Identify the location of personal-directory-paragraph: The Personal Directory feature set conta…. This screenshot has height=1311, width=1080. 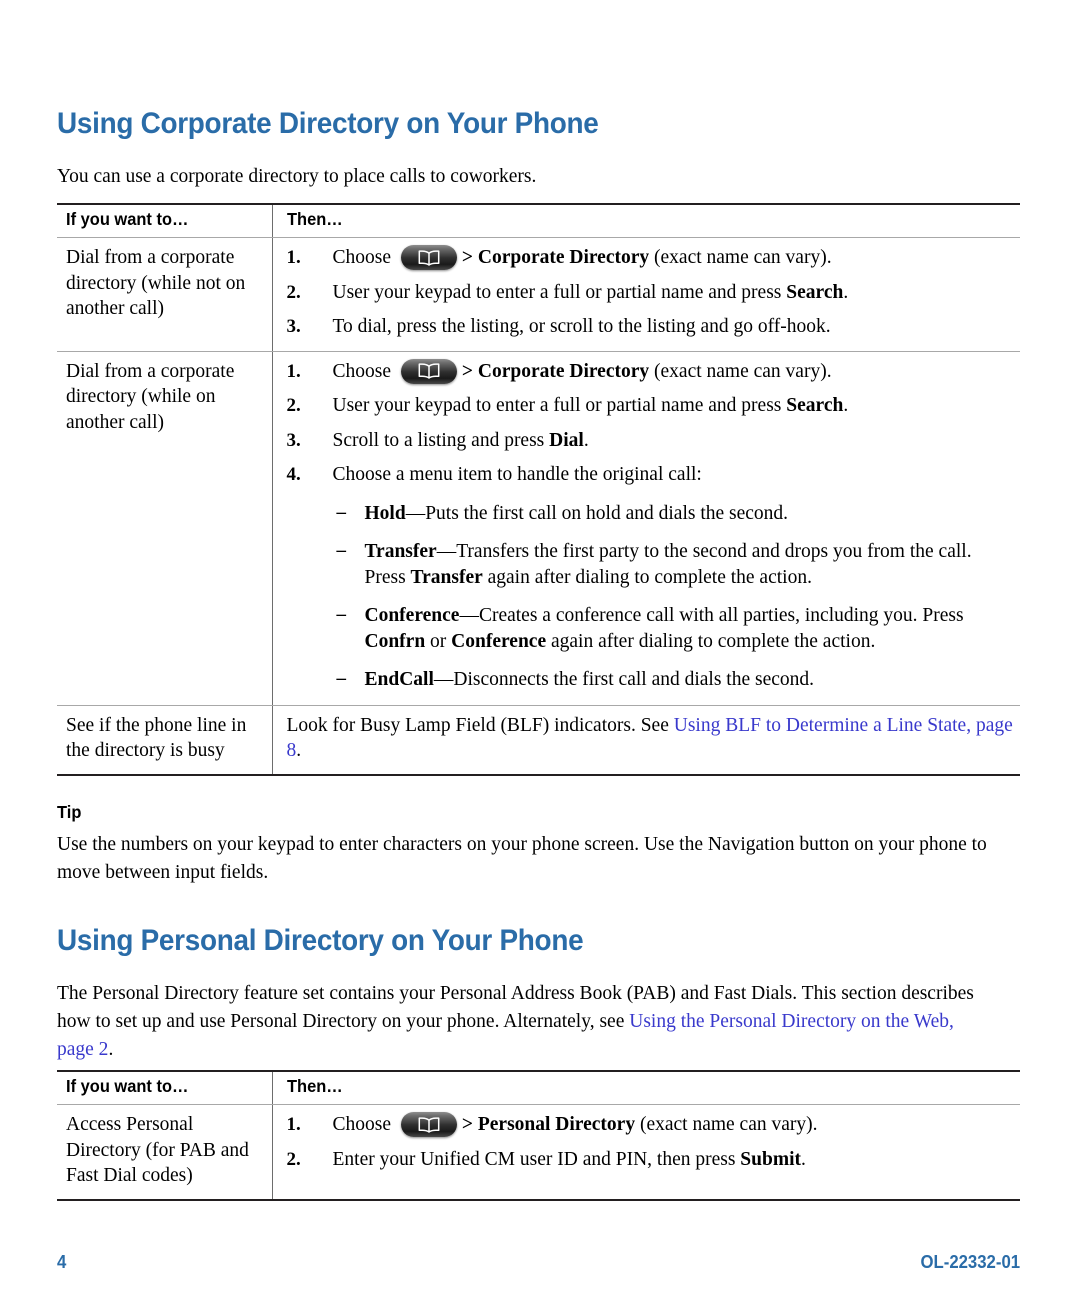
(515, 1021).